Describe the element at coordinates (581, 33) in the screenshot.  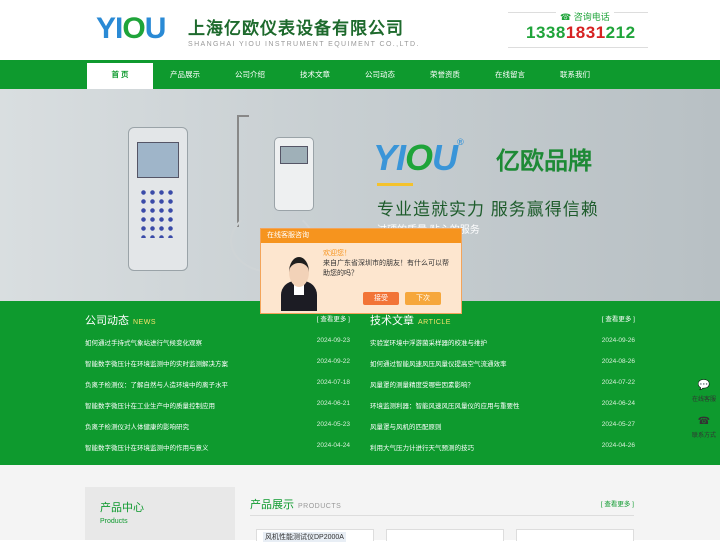
I see `hotline-number: 13381831212` at that location.